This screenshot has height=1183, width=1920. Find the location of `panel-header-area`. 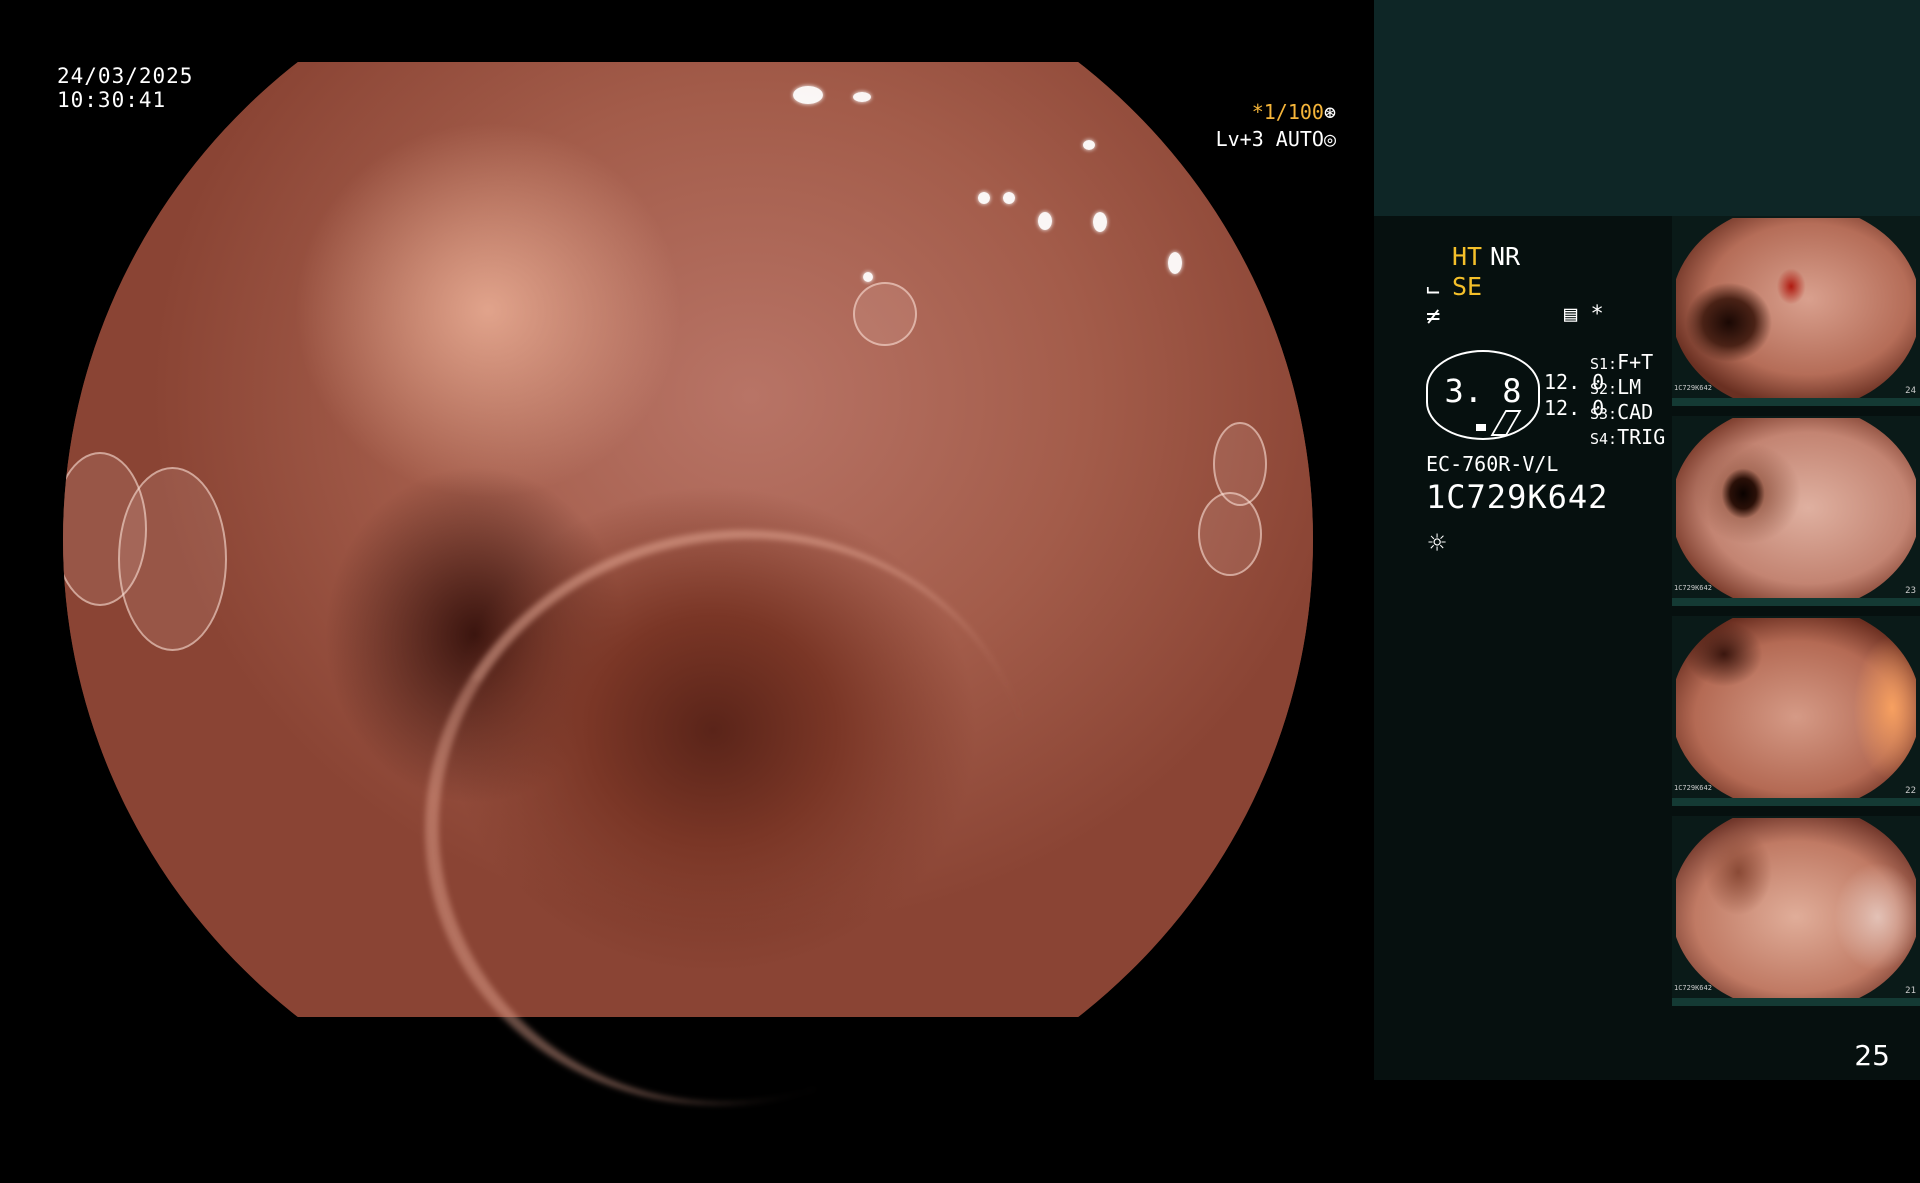

panel-header-area is located at coordinates (1647, 108).